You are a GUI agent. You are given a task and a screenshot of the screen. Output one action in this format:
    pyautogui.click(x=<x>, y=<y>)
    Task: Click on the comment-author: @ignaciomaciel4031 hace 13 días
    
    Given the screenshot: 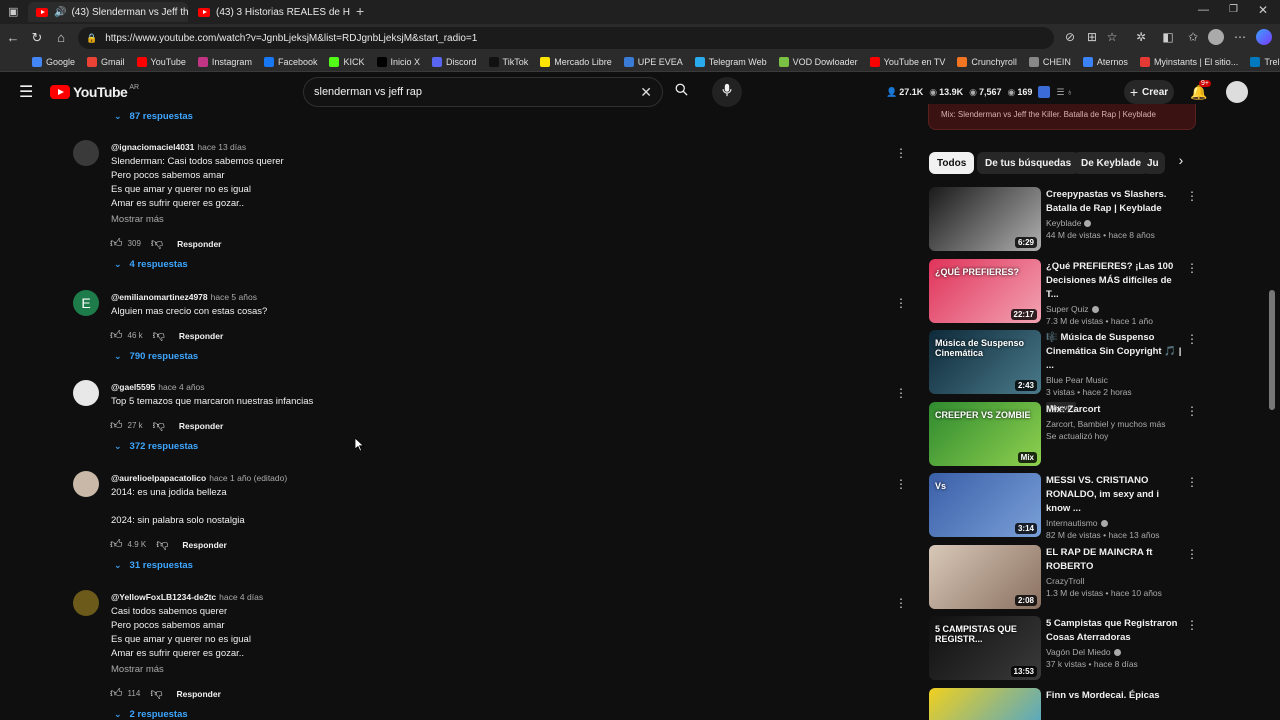 What is the action you would take?
    pyautogui.click(x=178, y=147)
    